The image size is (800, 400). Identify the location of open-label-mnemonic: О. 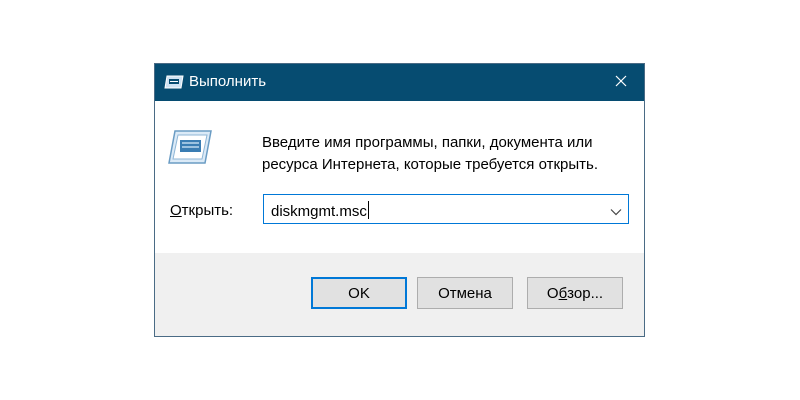
(176, 210).